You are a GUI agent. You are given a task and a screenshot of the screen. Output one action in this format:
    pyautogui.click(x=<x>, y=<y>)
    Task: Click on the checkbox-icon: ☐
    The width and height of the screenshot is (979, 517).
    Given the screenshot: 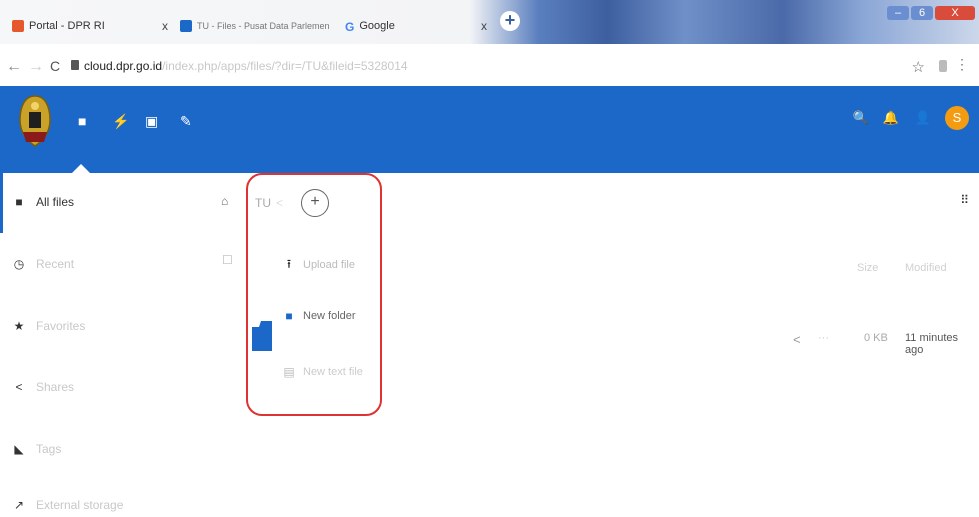 What is the action you would take?
    pyautogui.click(x=227, y=260)
    